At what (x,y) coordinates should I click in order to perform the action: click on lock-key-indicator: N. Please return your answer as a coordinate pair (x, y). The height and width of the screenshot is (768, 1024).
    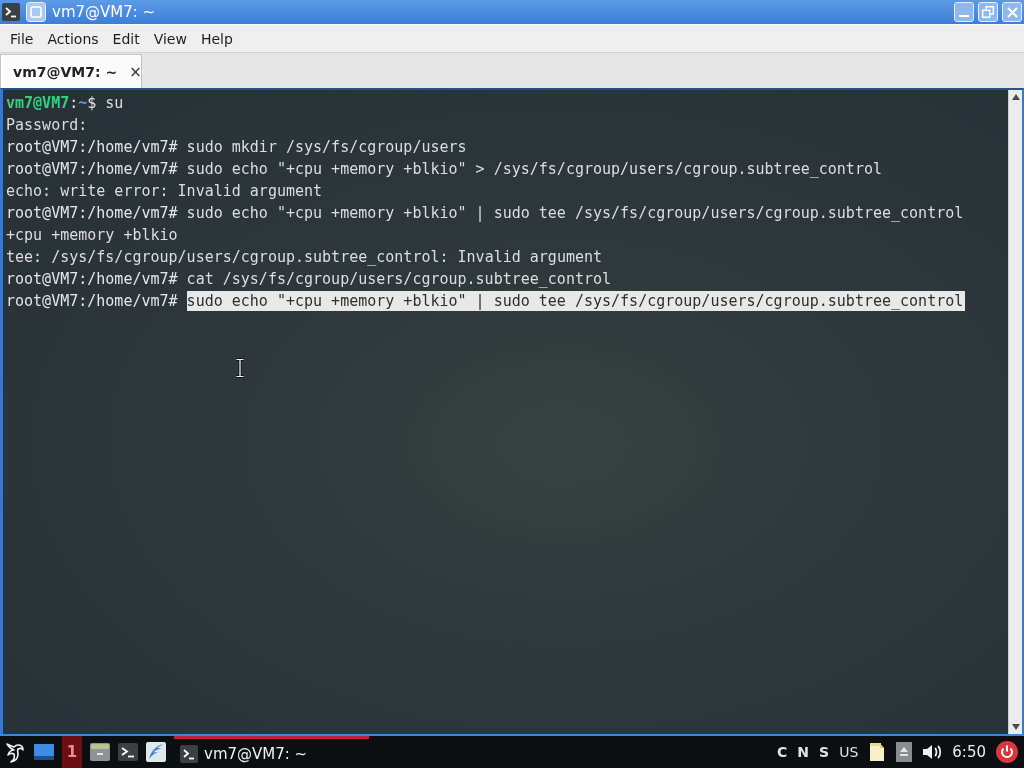
    Looking at the image, I should click on (803, 752).